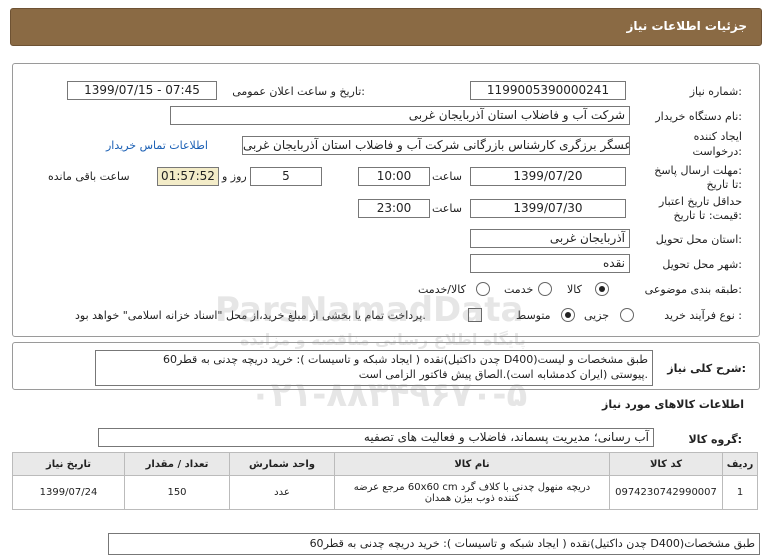 Image resolution: width=770 pixels, height=555 pixels. What do you see at coordinates (717, 151) in the screenshot?
I see `creator-label-2: درخواست:` at bounding box center [717, 151].